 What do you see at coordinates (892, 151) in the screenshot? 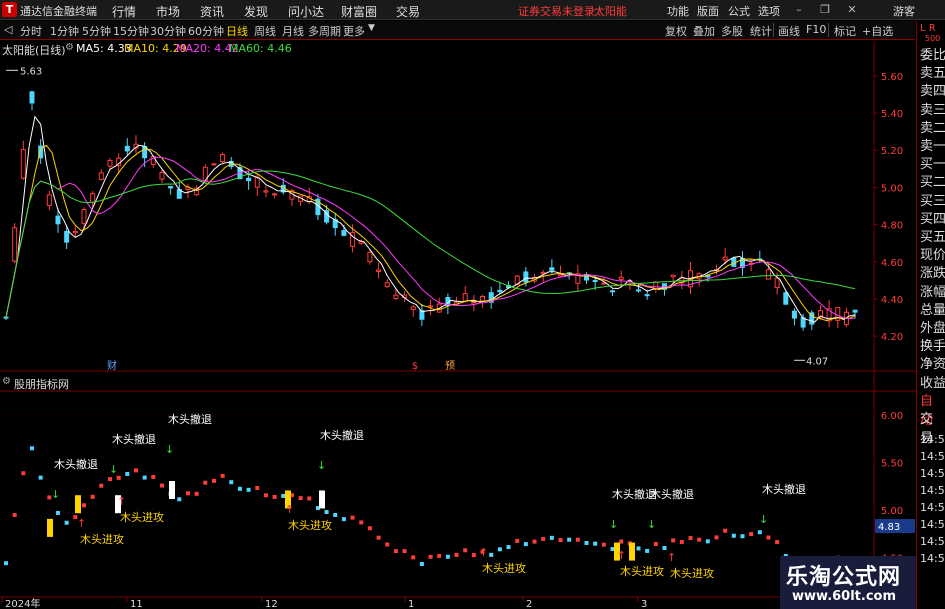
I see `price-tick-label: 5.20` at bounding box center [892, 151].